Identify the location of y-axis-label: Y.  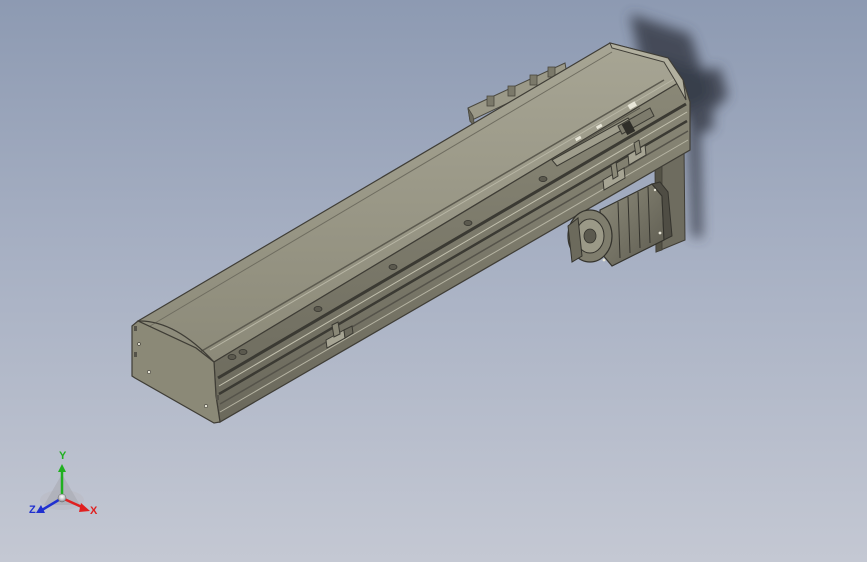
(63, 456).